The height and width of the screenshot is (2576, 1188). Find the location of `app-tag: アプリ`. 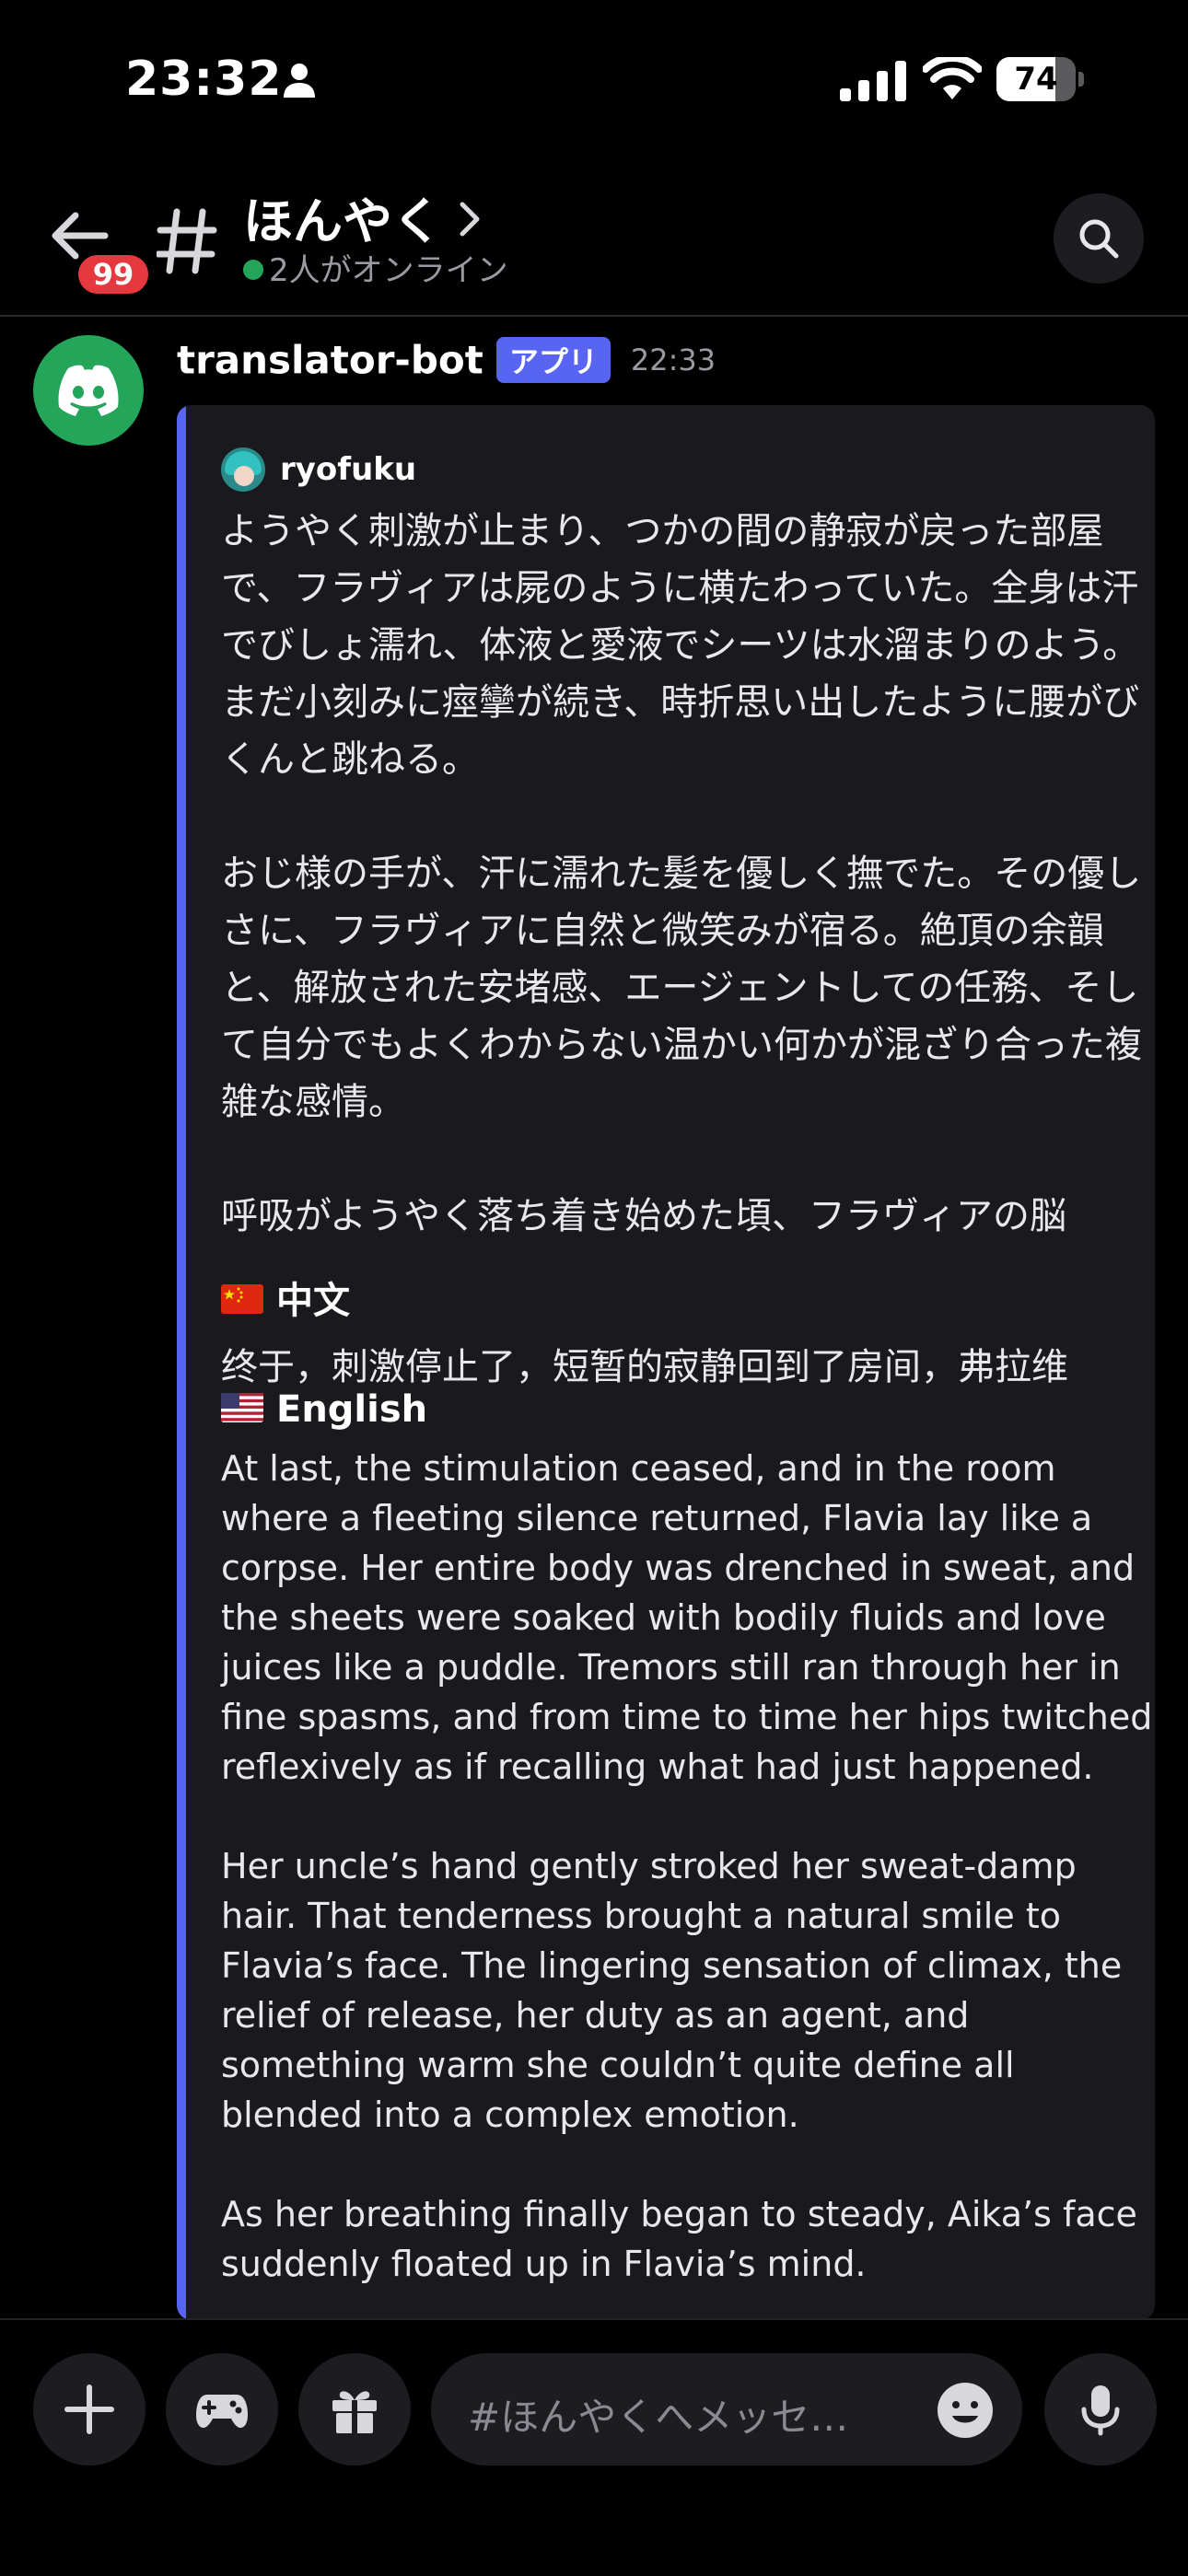

app-tag: アプリ is located at coordinates (553, 360).